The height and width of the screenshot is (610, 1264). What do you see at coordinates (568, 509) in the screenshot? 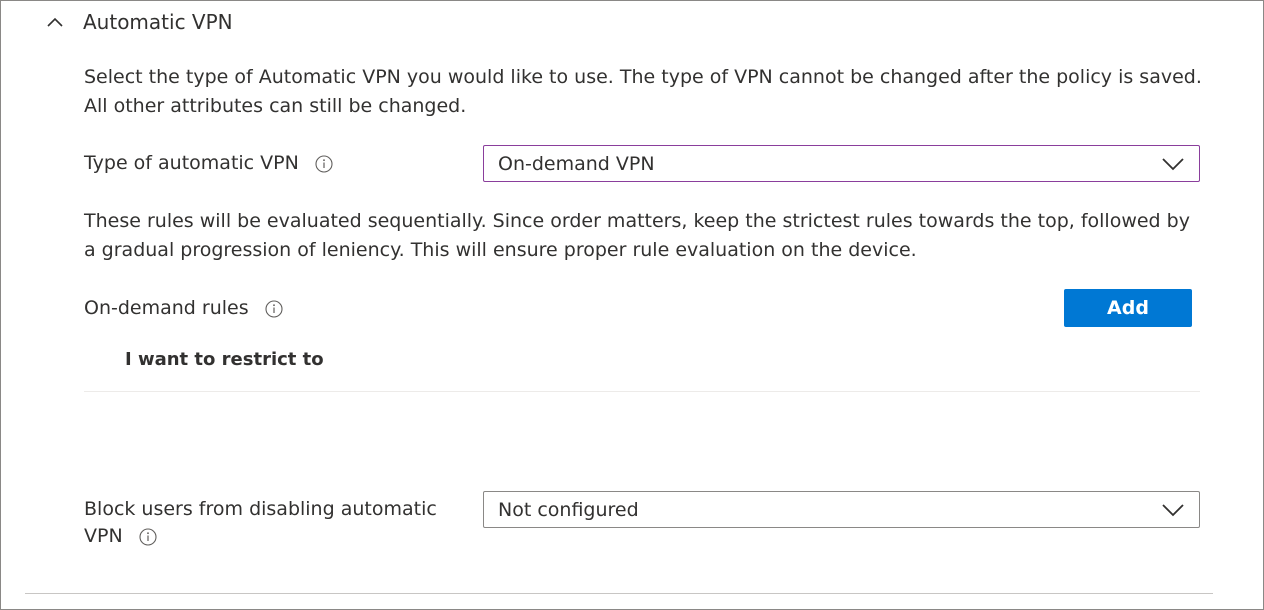
I see `block-users-dropdown-value: Not configured` at bounding box center [568, 509].